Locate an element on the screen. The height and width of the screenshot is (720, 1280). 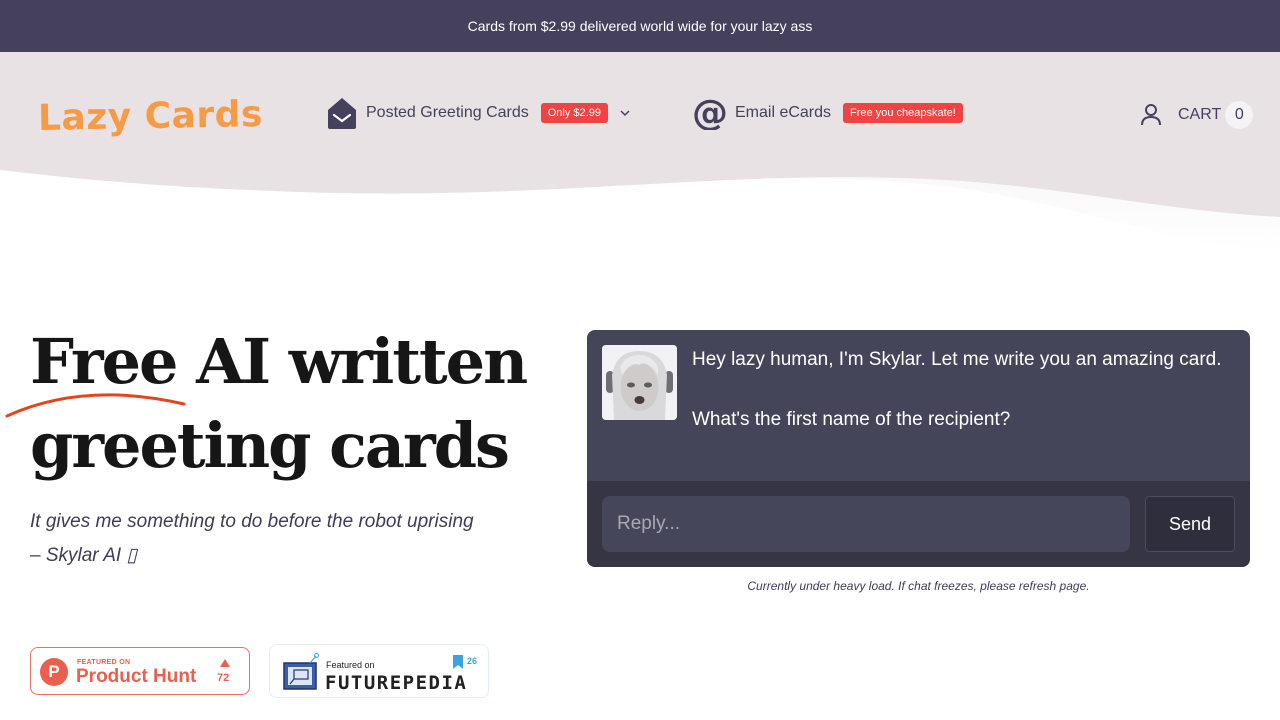
skylar-avatar is located at coordinates (639, 382).